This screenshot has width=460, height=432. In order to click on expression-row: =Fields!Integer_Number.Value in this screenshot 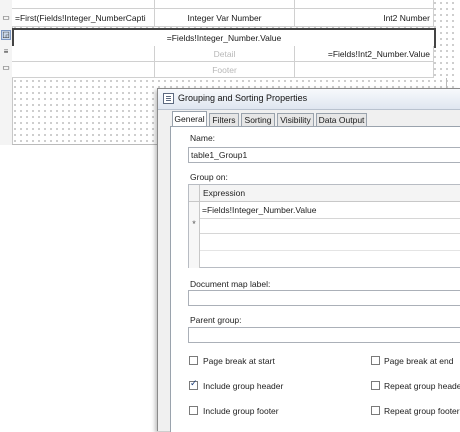, I will do `click(330, 210)`.